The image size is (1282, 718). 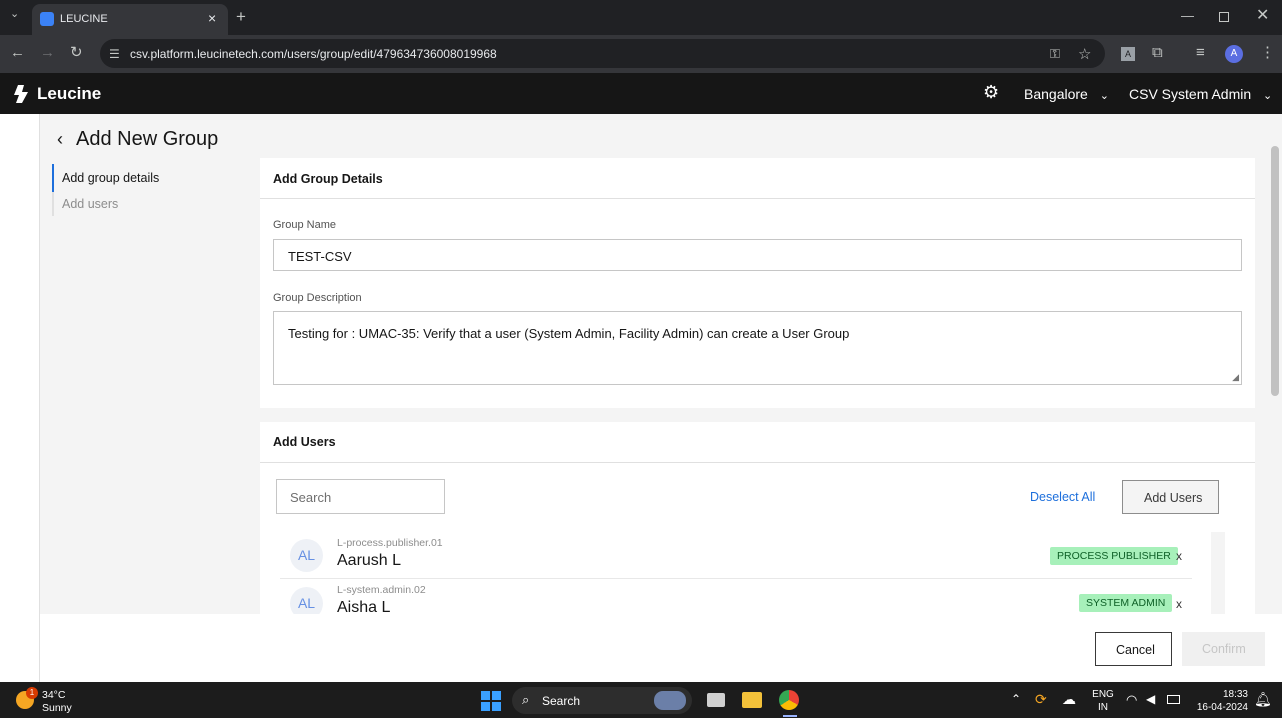 I want to click on weather-widget: 1 34°C Sunny, so click(x=61, y=701).